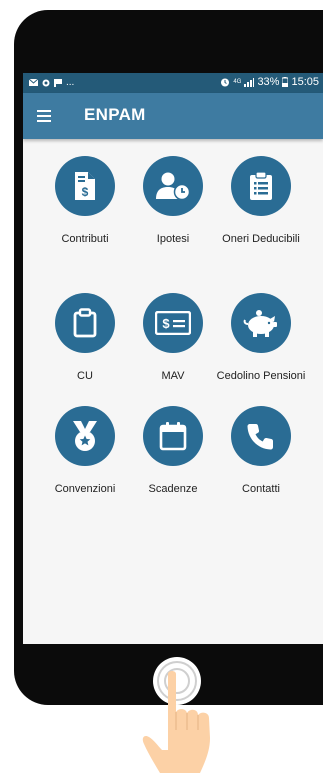 This screenshot has height=773, width=323. Describe the element at coordinates (261, 489) in the screenshot. I see `tile-label: Contatti` at that location.